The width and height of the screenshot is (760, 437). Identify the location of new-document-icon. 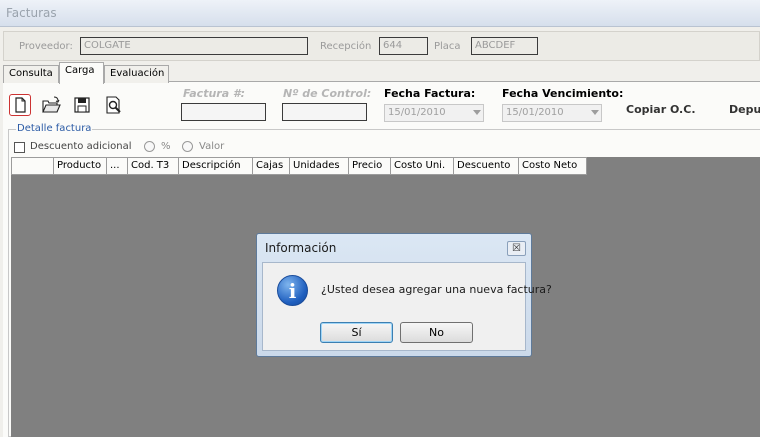
(20, 105).